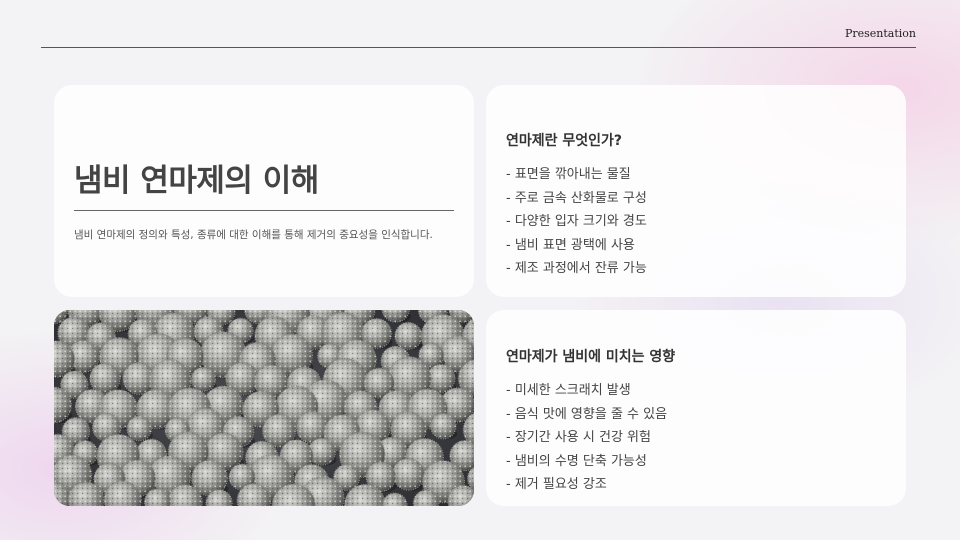 This screenshot has height=540, width=960. I want to click on title-divider, so click(264, 210).